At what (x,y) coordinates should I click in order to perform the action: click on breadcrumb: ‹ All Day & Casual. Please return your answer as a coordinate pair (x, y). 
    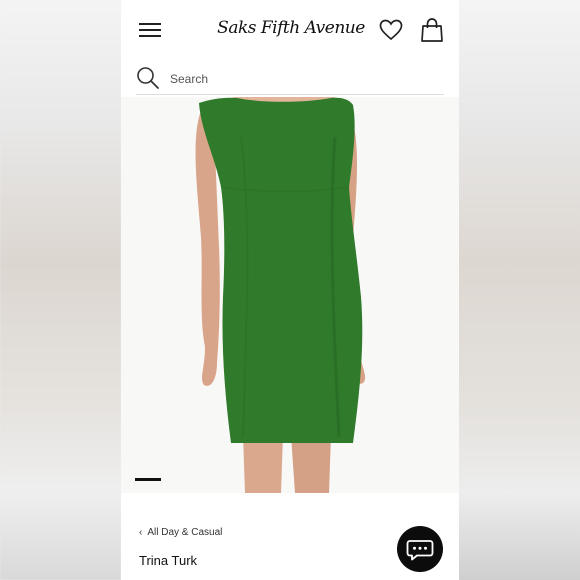
    Looking at the image, I should click on (180, 532).